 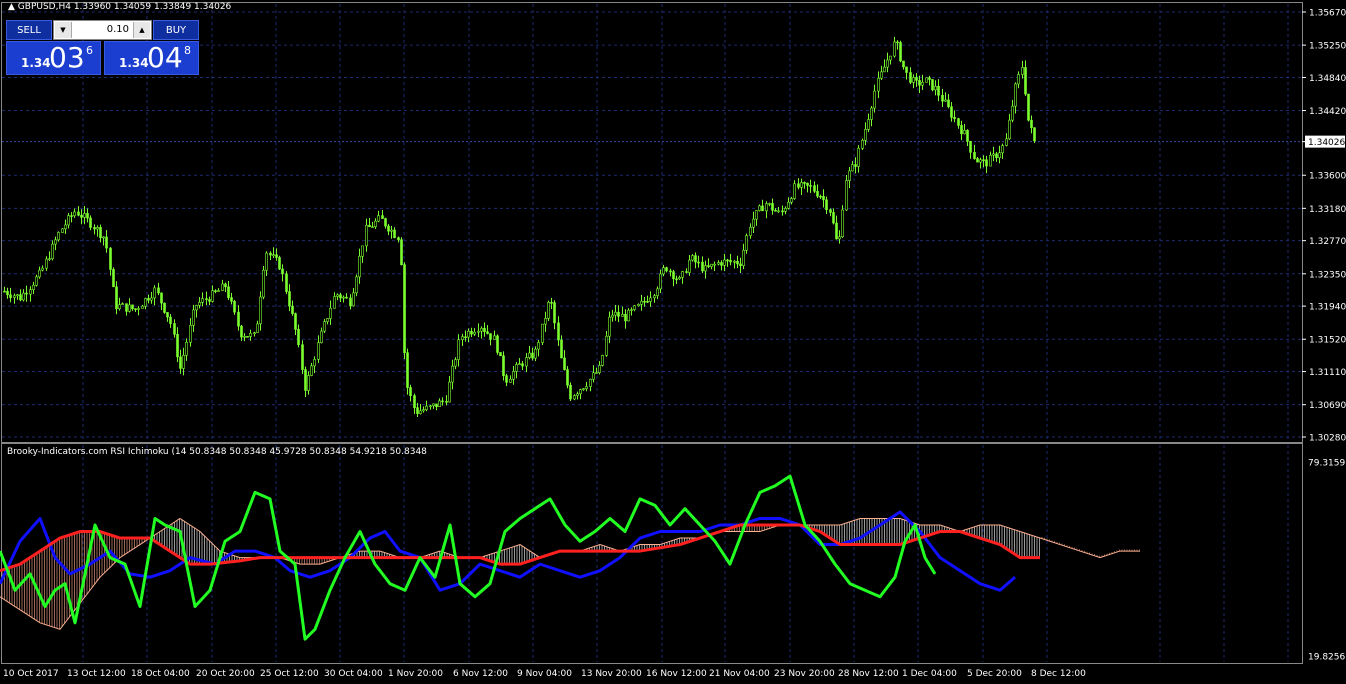 What do you see at coordinates (118, 29) in the screenshot?
I see `lot-value: 0.10` at bounding box center [118, 29].